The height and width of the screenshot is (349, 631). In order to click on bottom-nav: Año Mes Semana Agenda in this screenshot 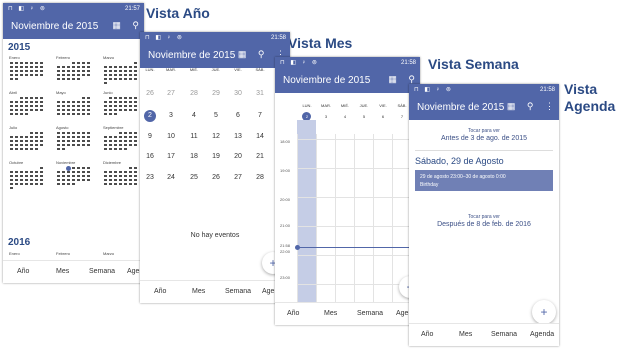, I will do `click(484, 334)`.